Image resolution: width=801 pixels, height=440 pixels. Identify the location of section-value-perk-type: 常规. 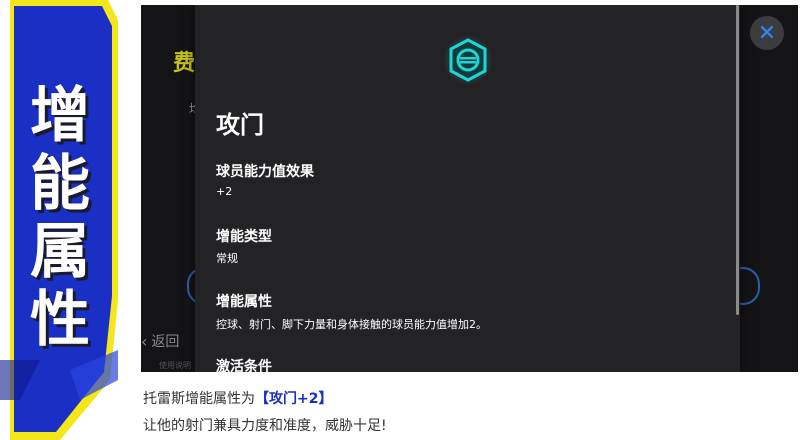
(227, 258).